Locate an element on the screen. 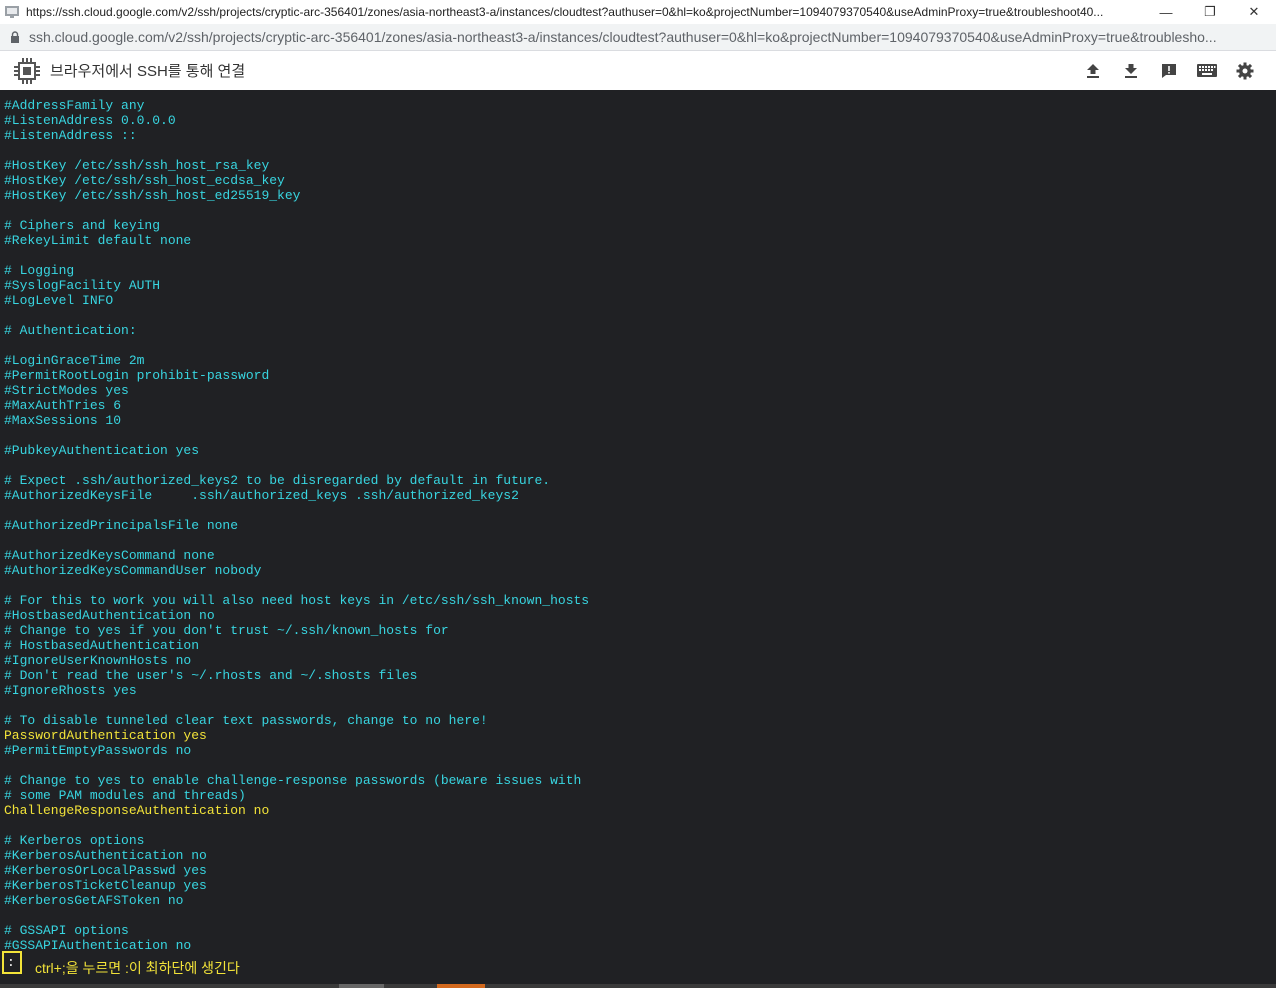 Image resolution: width=1276 pixels, height=988 pixels. terminal-line: #KerberosOrLocalPasswd yes is located at coordinates (105, 870).